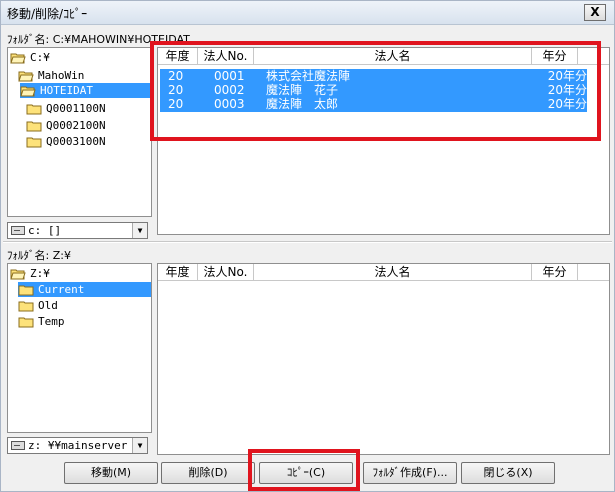 This screenshot has width=615, height=492. What do you see at coordinates (229, 76) in the screenshot?
I see `cell-corp-no: 0001` at bounding box center [229, 76].